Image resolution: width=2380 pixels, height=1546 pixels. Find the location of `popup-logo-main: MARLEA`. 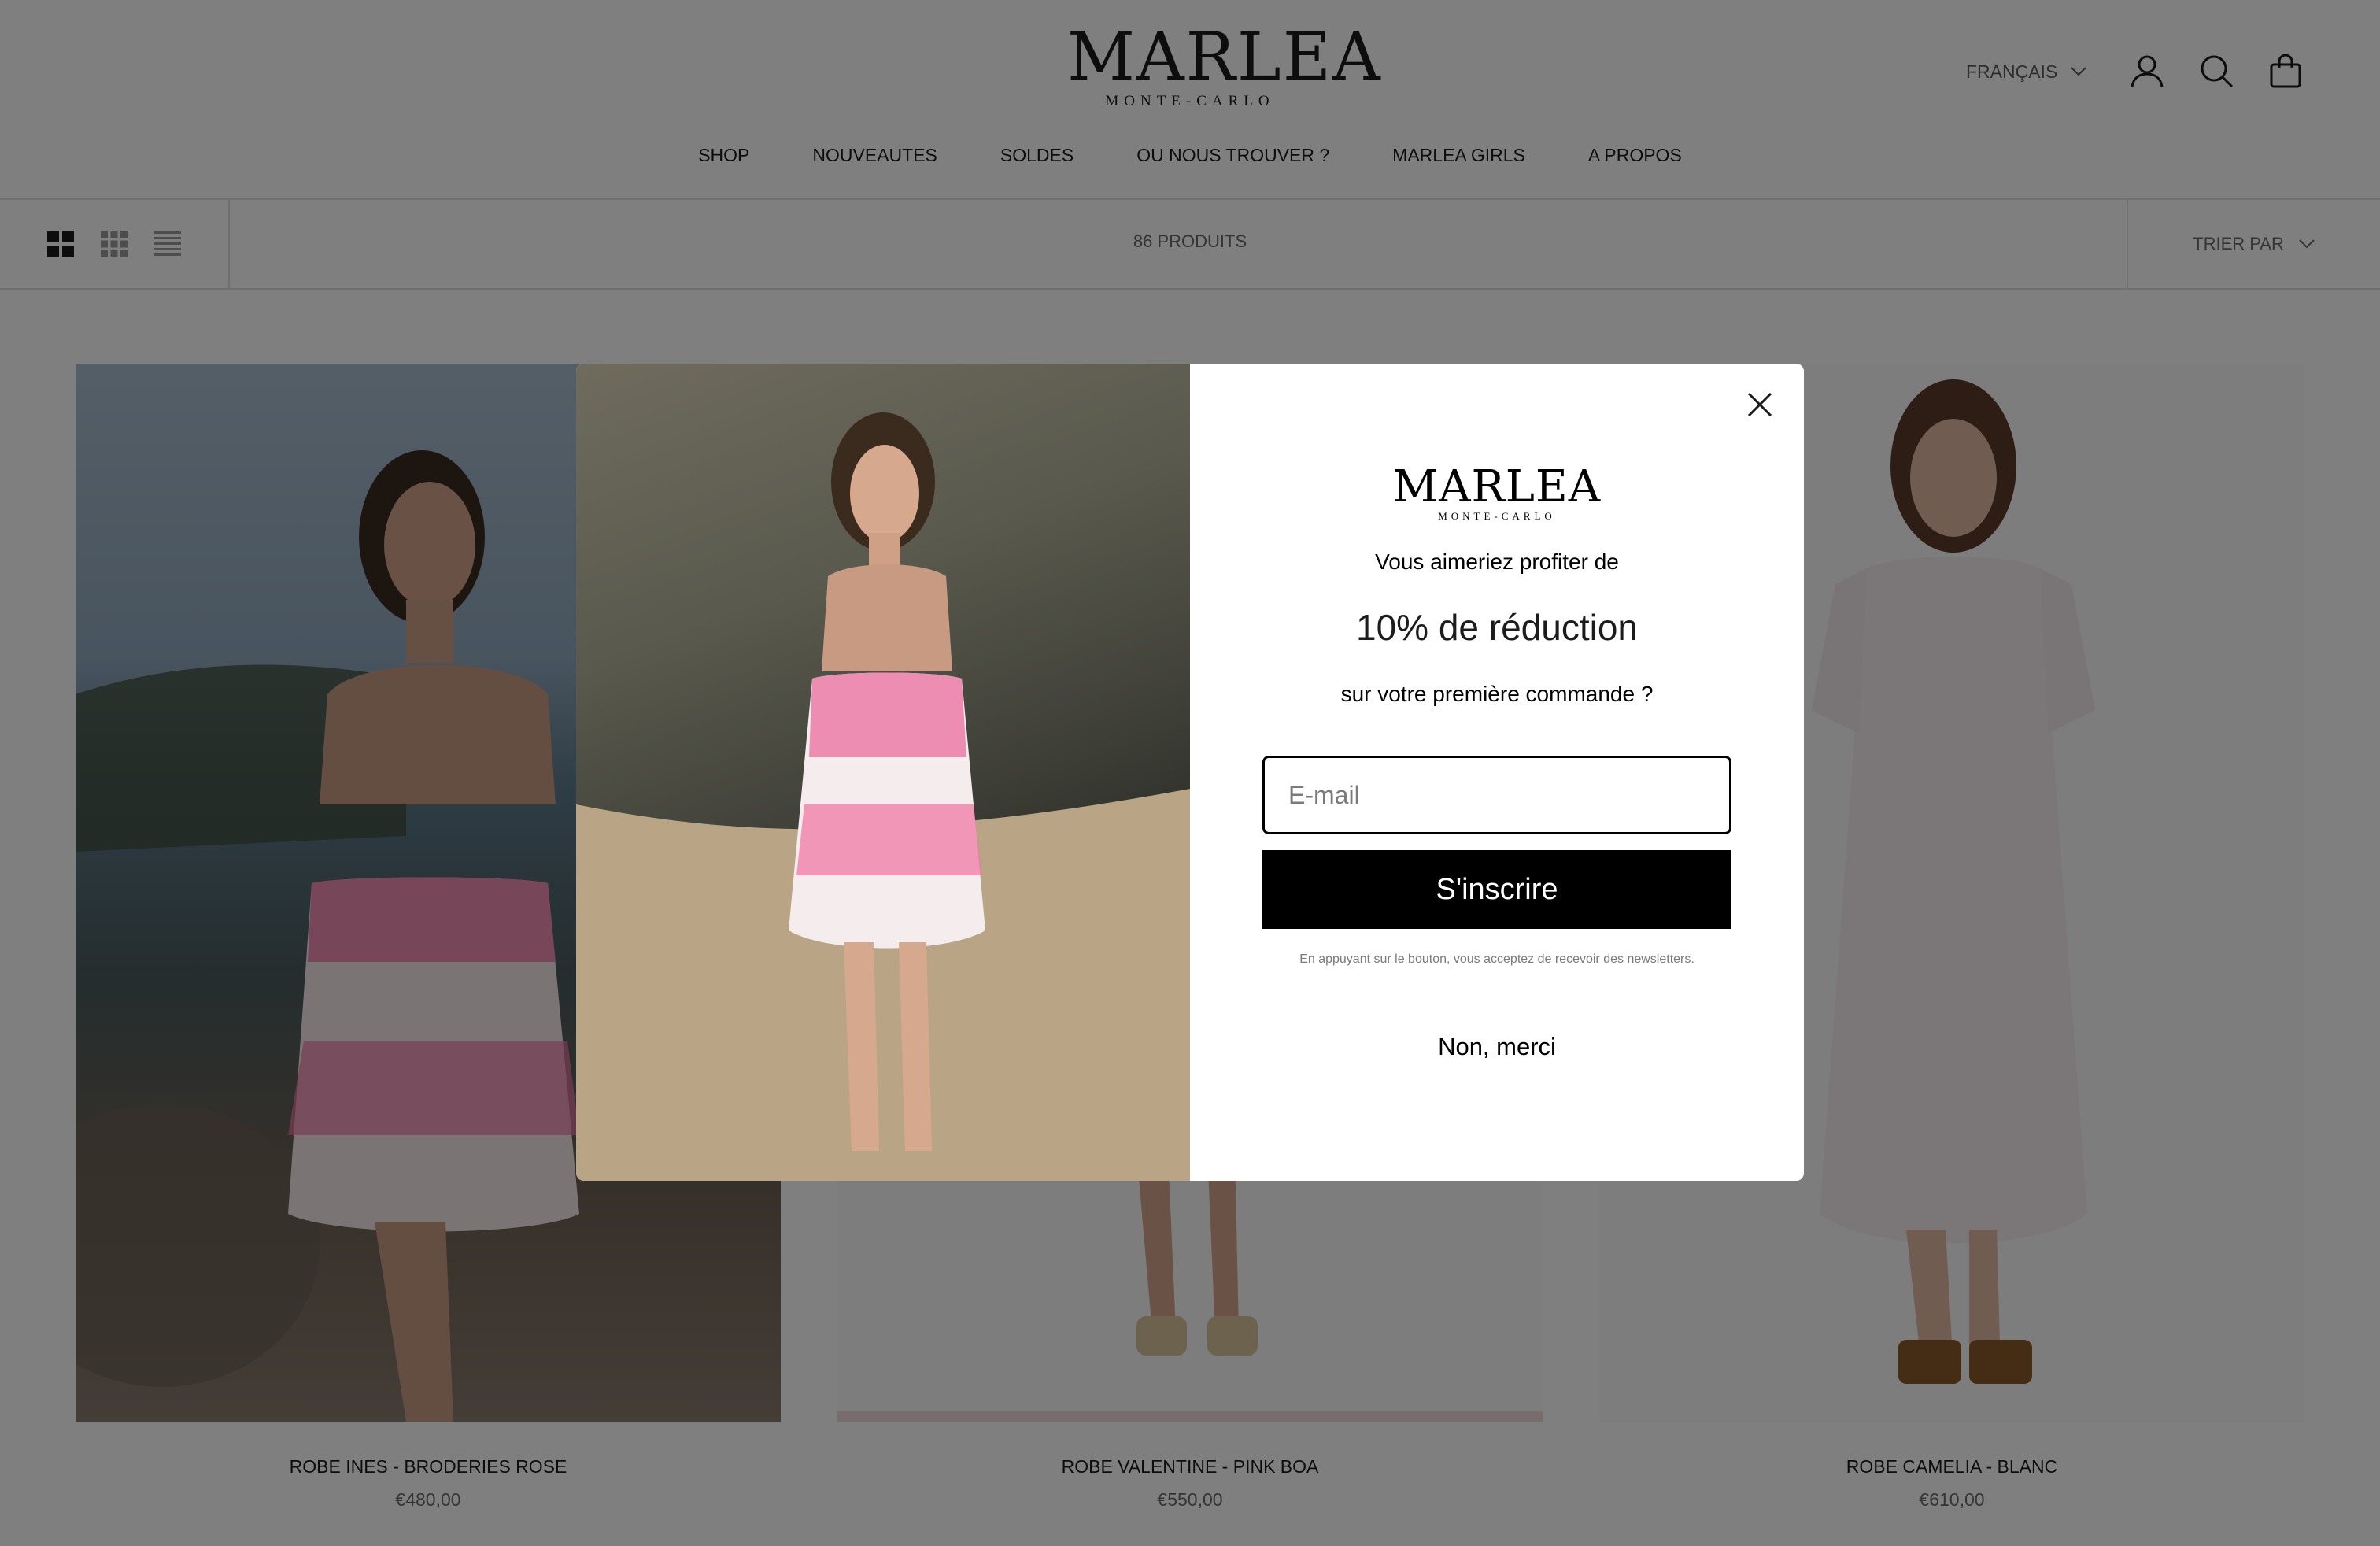

popup-logo-main: MARLEA is located at coordinates (1497, 487).